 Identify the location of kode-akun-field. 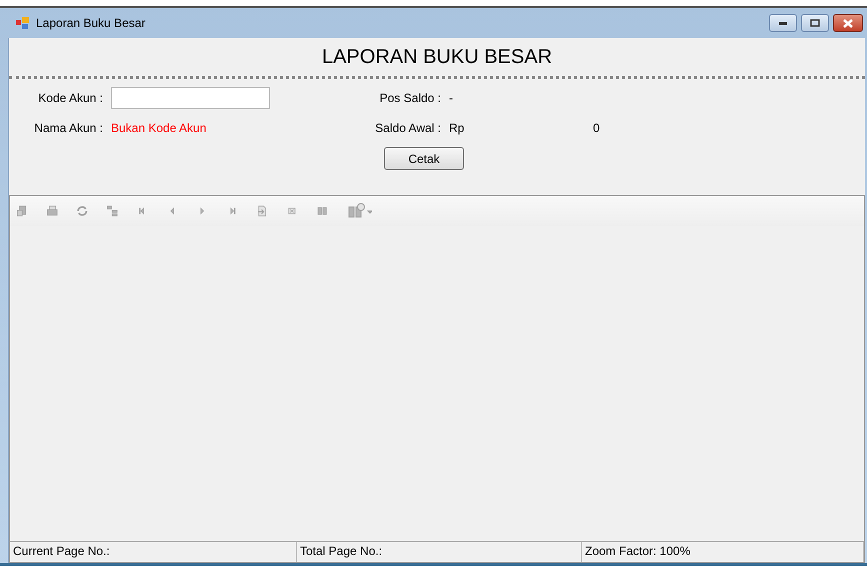
(190, 98).